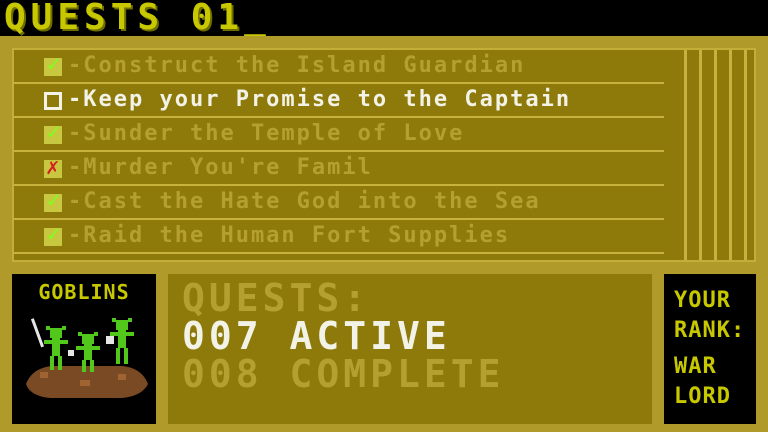 Image resolution: width=768 pixels, height=432 pixels. I want to click on checkbox-empty-icon, so click(53, 101).